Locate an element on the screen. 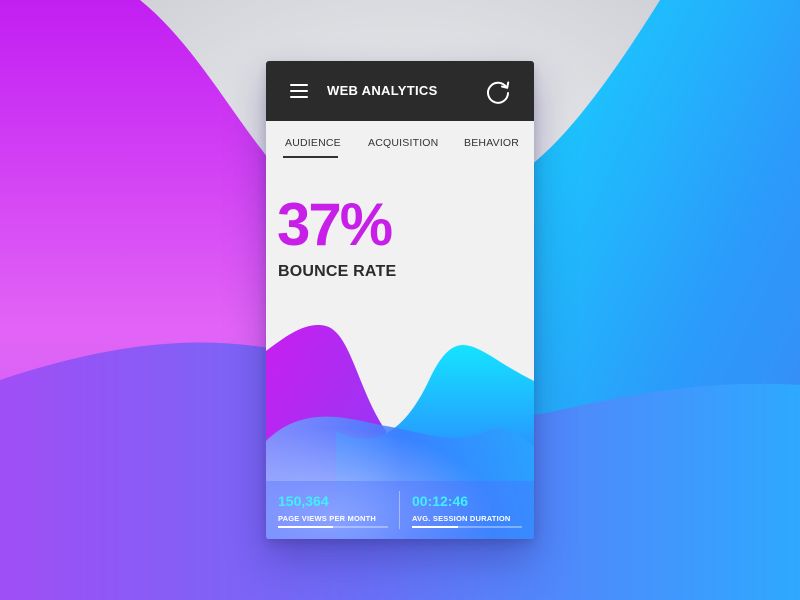 Image resolution: width=800 pixels, height=600 pixels. tab-acquisition: ACQUISITION is located at coordinates (403, 143).